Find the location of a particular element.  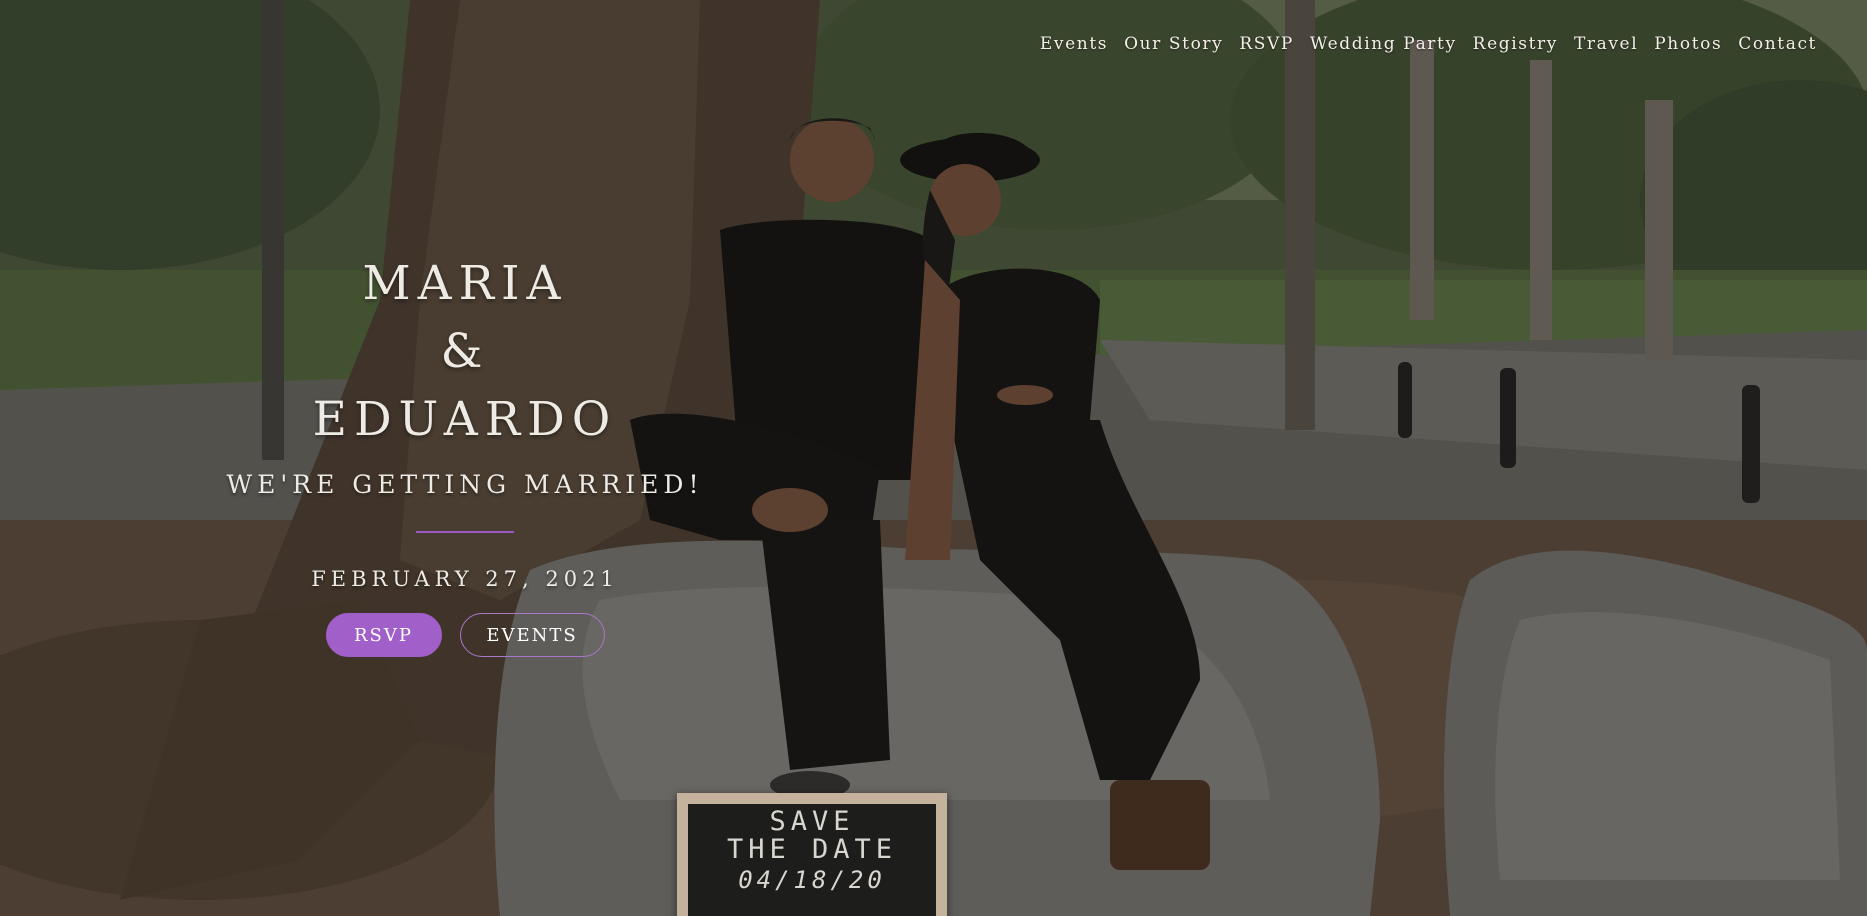

ampersand: & is located at coordinates (465, 351).